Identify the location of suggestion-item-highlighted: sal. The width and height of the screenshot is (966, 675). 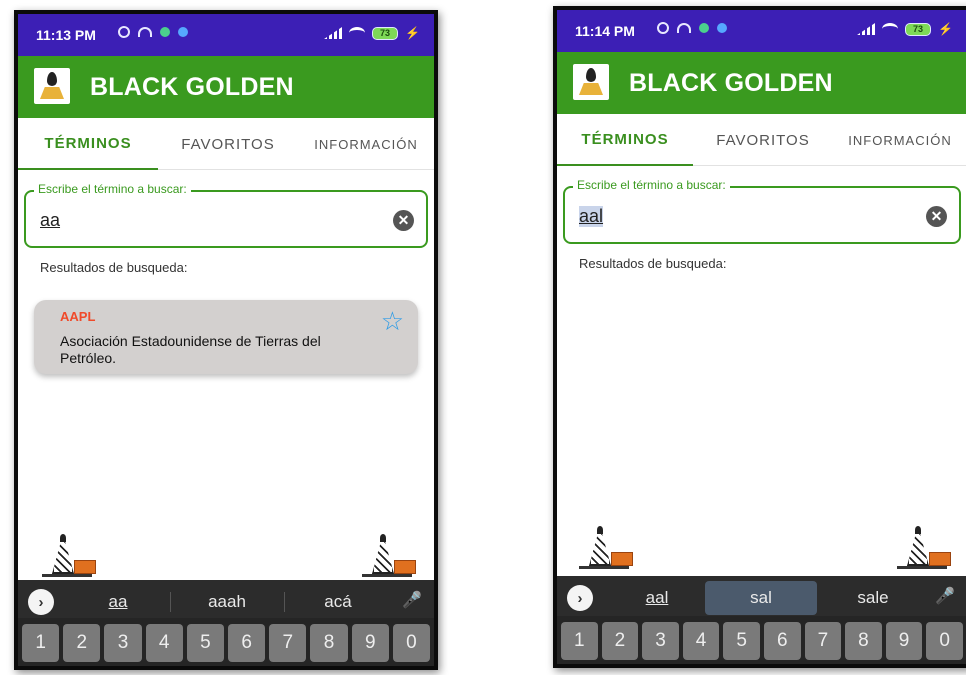
(761, 598).